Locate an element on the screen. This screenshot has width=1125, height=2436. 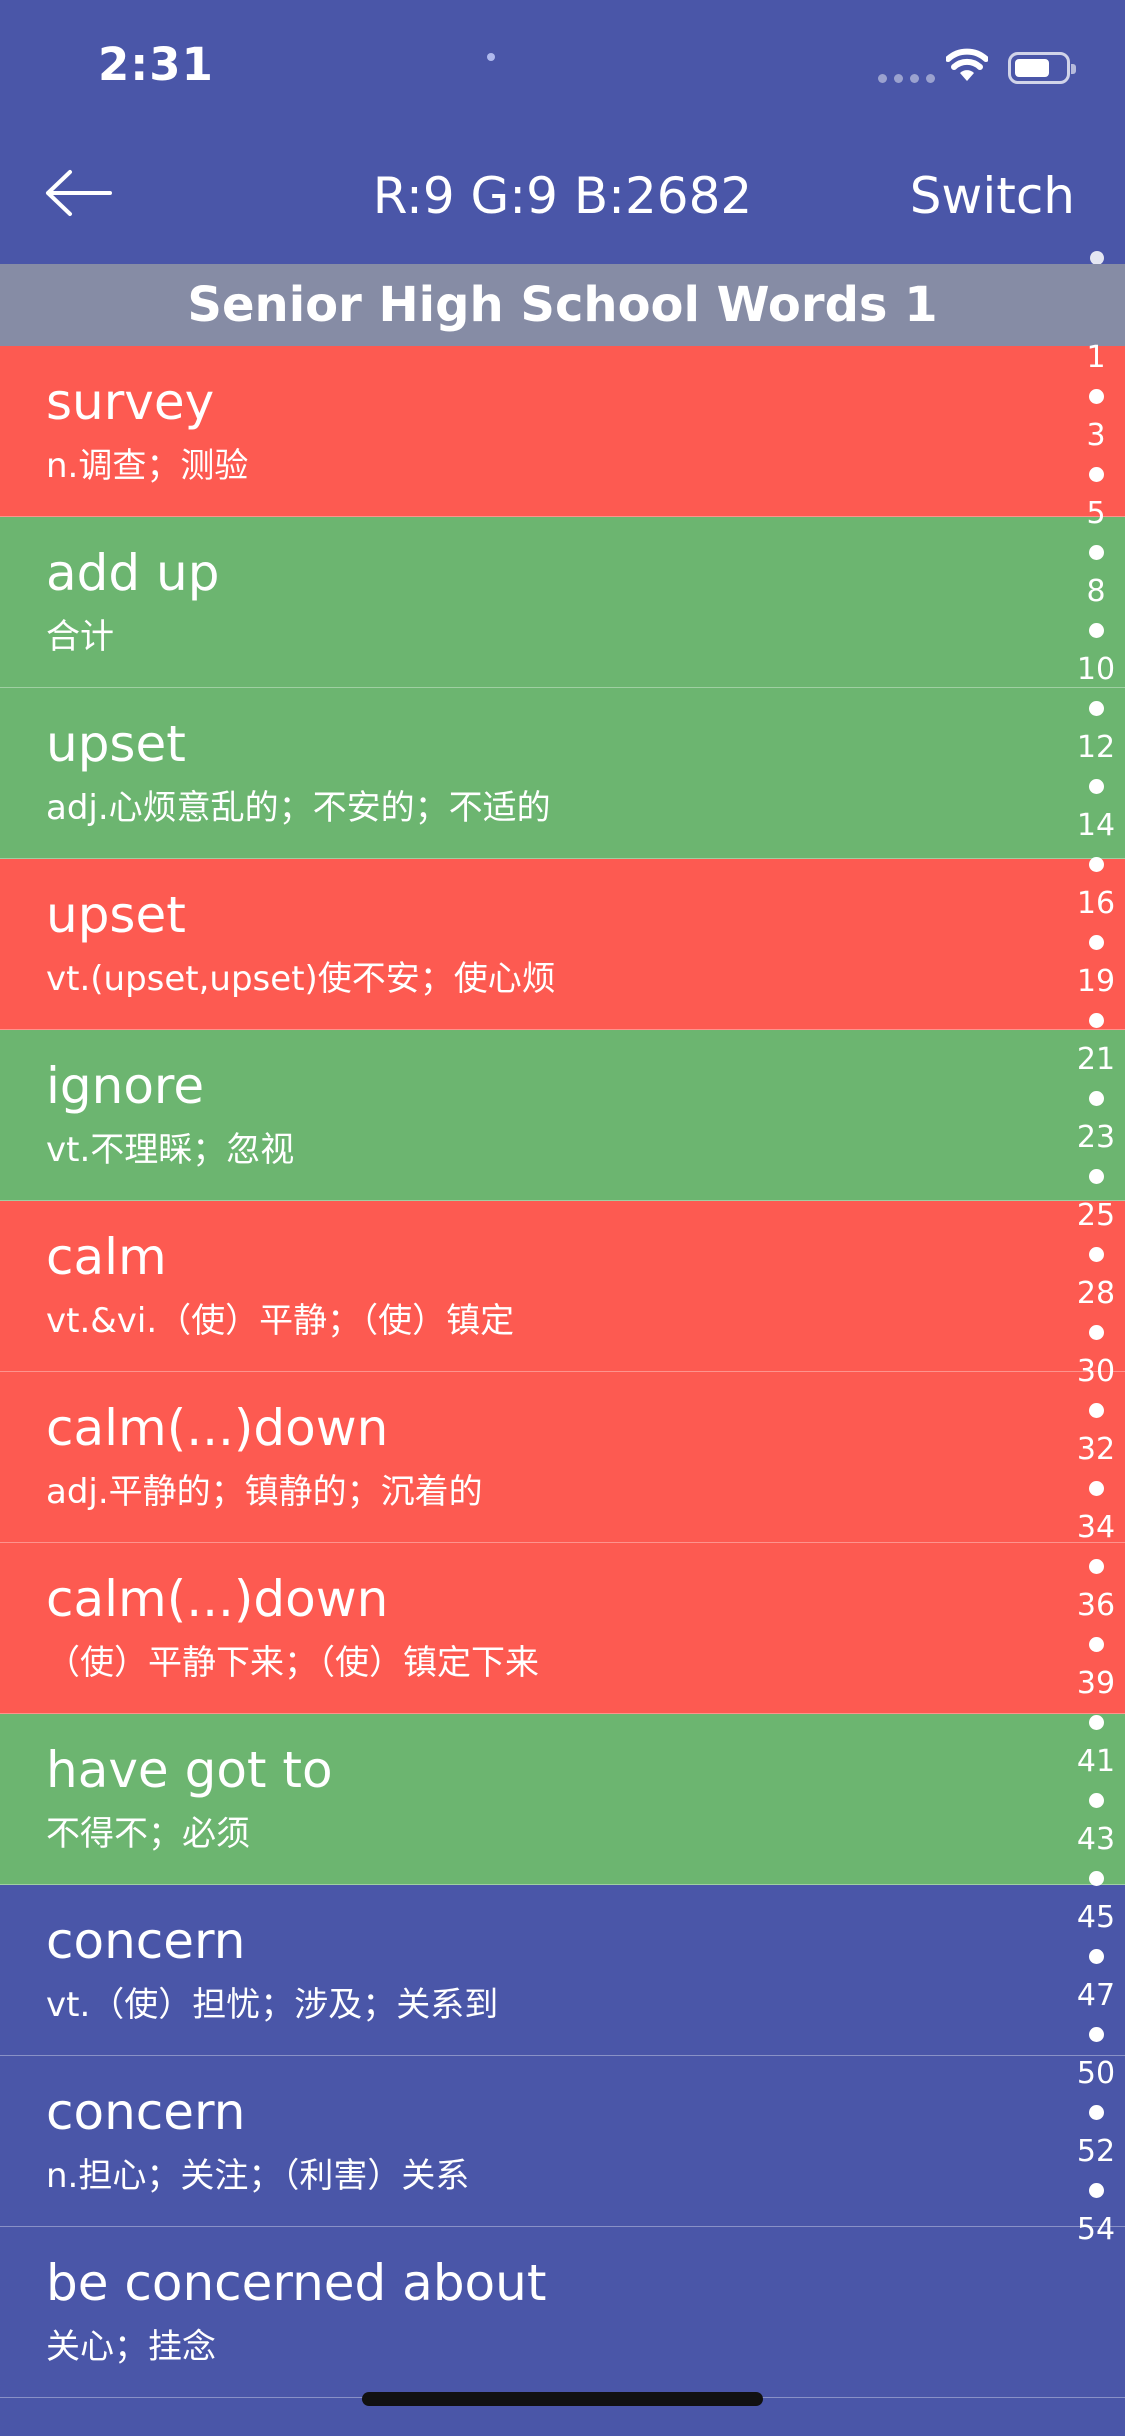
word-row: have got to 不得不；必须 is located at coordinates (562, 1799).